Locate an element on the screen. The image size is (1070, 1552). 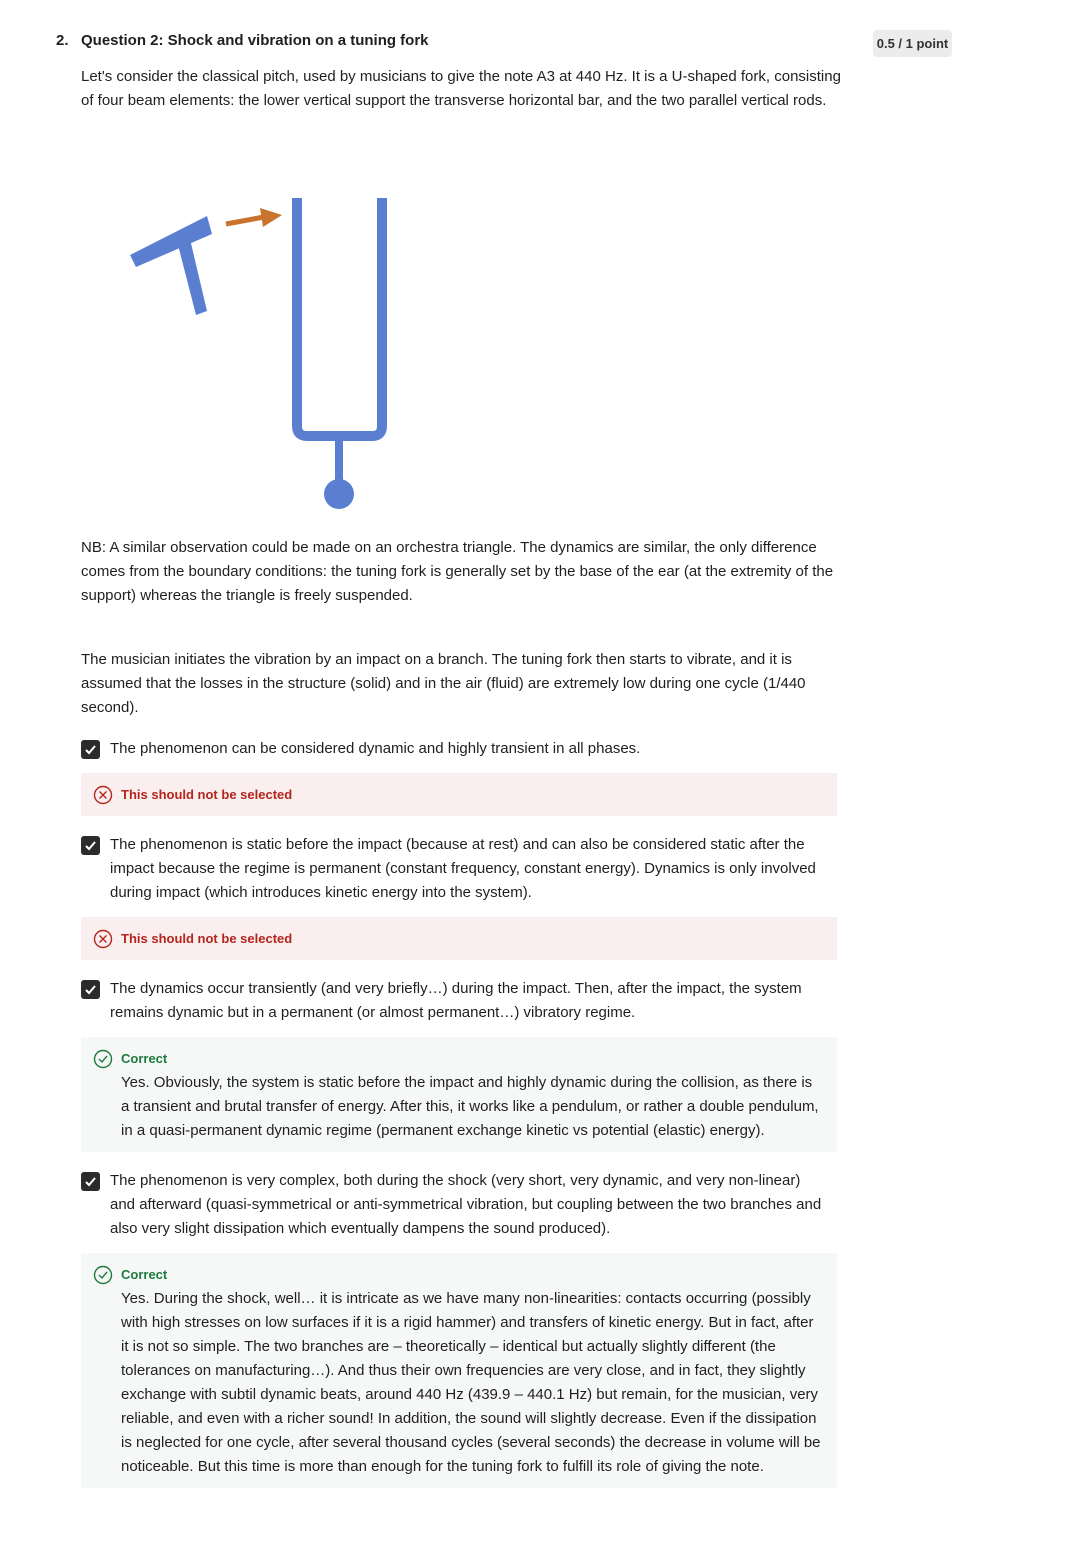
tuning-fork-figure is located at coordinates (258, 353).